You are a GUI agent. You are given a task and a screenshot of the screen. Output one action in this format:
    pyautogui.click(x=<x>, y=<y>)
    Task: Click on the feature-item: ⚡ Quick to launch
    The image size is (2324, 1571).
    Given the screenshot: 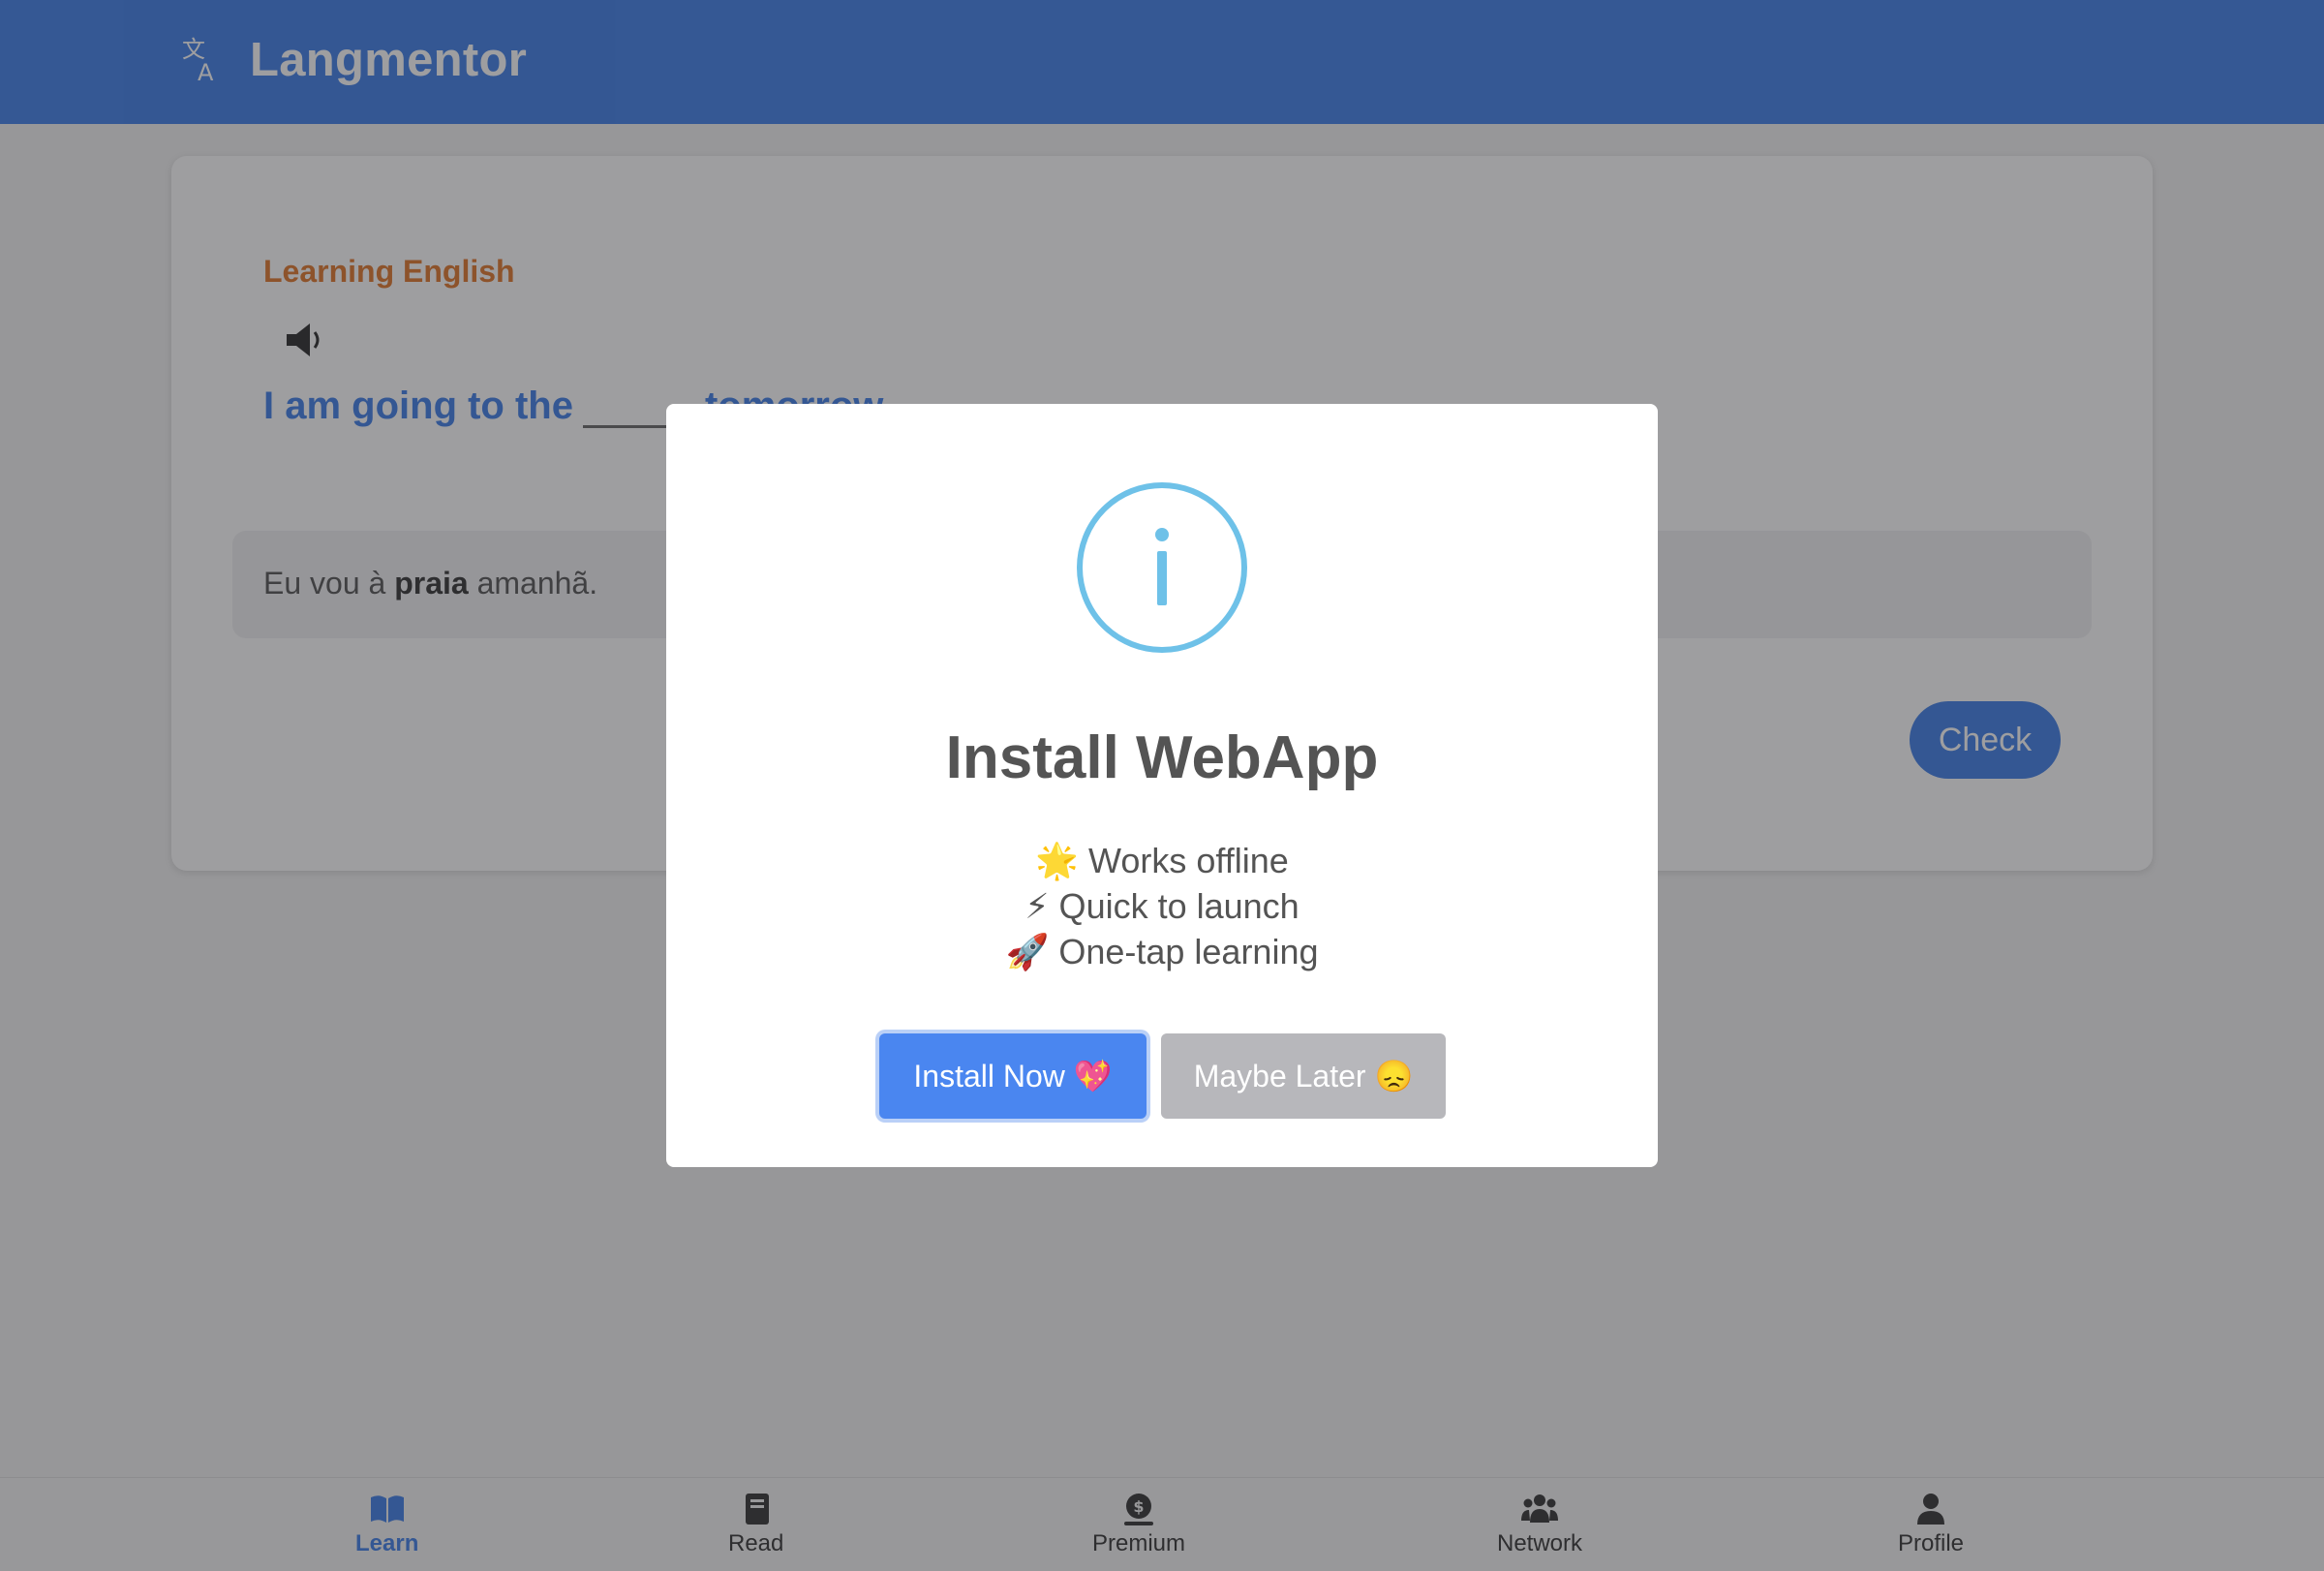 What is the action you would take?
    pyautogui.click(x=1162, y=906)
    